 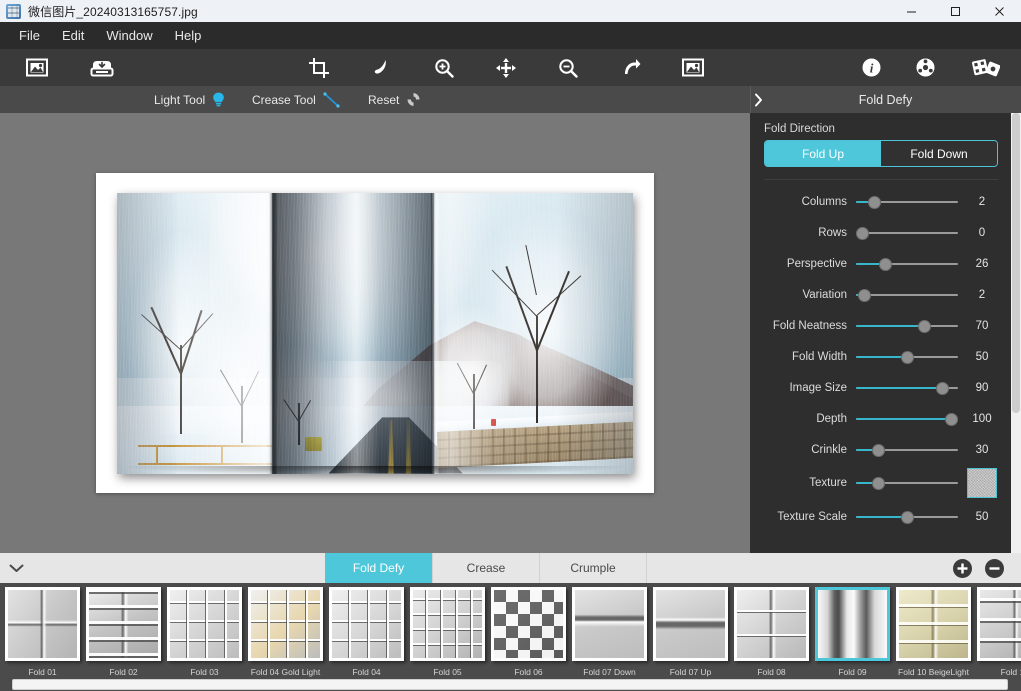 I want to click on preset-thumbnail: Fold 06, so click(x=528, y=630).